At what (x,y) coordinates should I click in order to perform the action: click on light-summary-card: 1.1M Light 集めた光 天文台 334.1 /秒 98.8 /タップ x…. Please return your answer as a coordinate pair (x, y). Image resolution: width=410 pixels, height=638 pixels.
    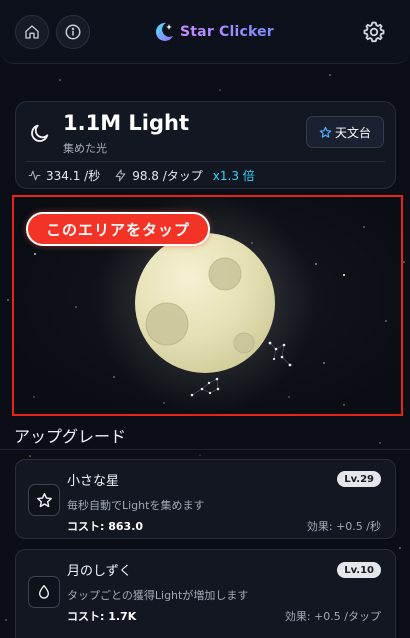
    Looking at the image, I should click on (205, 145).